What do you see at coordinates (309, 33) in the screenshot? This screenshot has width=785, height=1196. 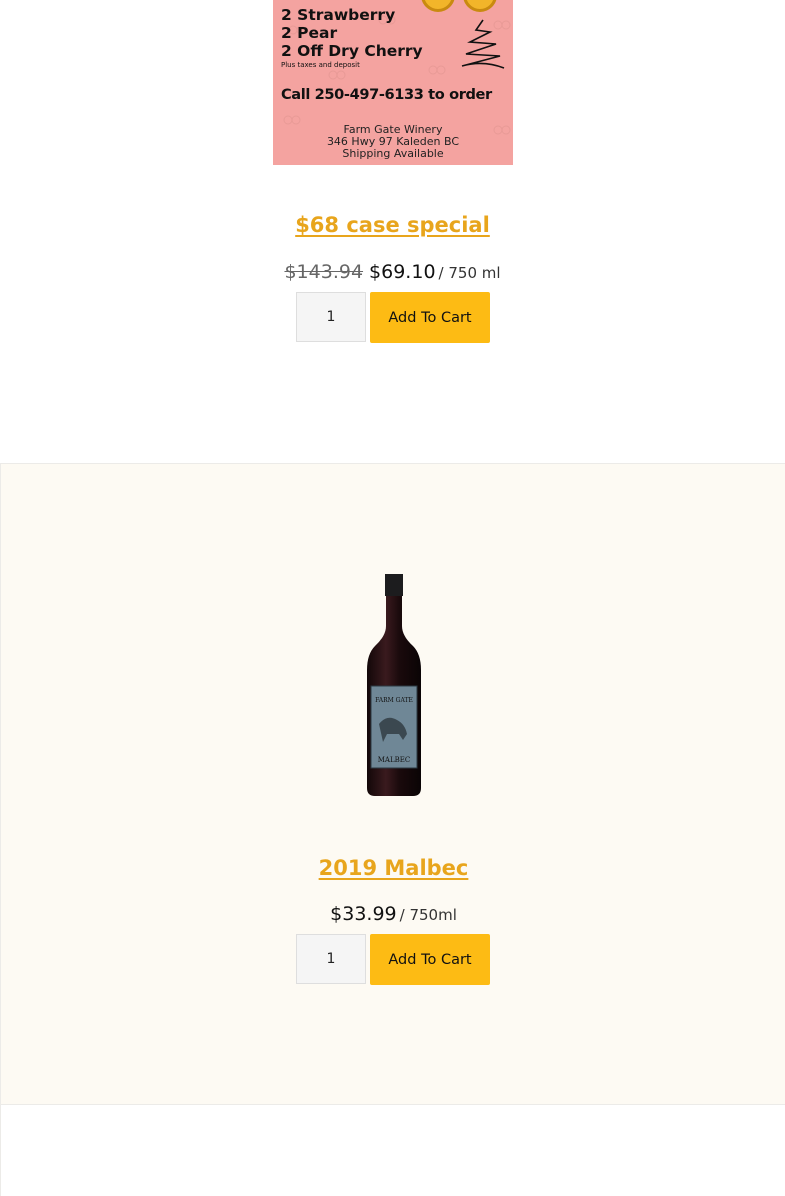 I see `promo-line: 2 Pear` at bounding box center [309, 33].